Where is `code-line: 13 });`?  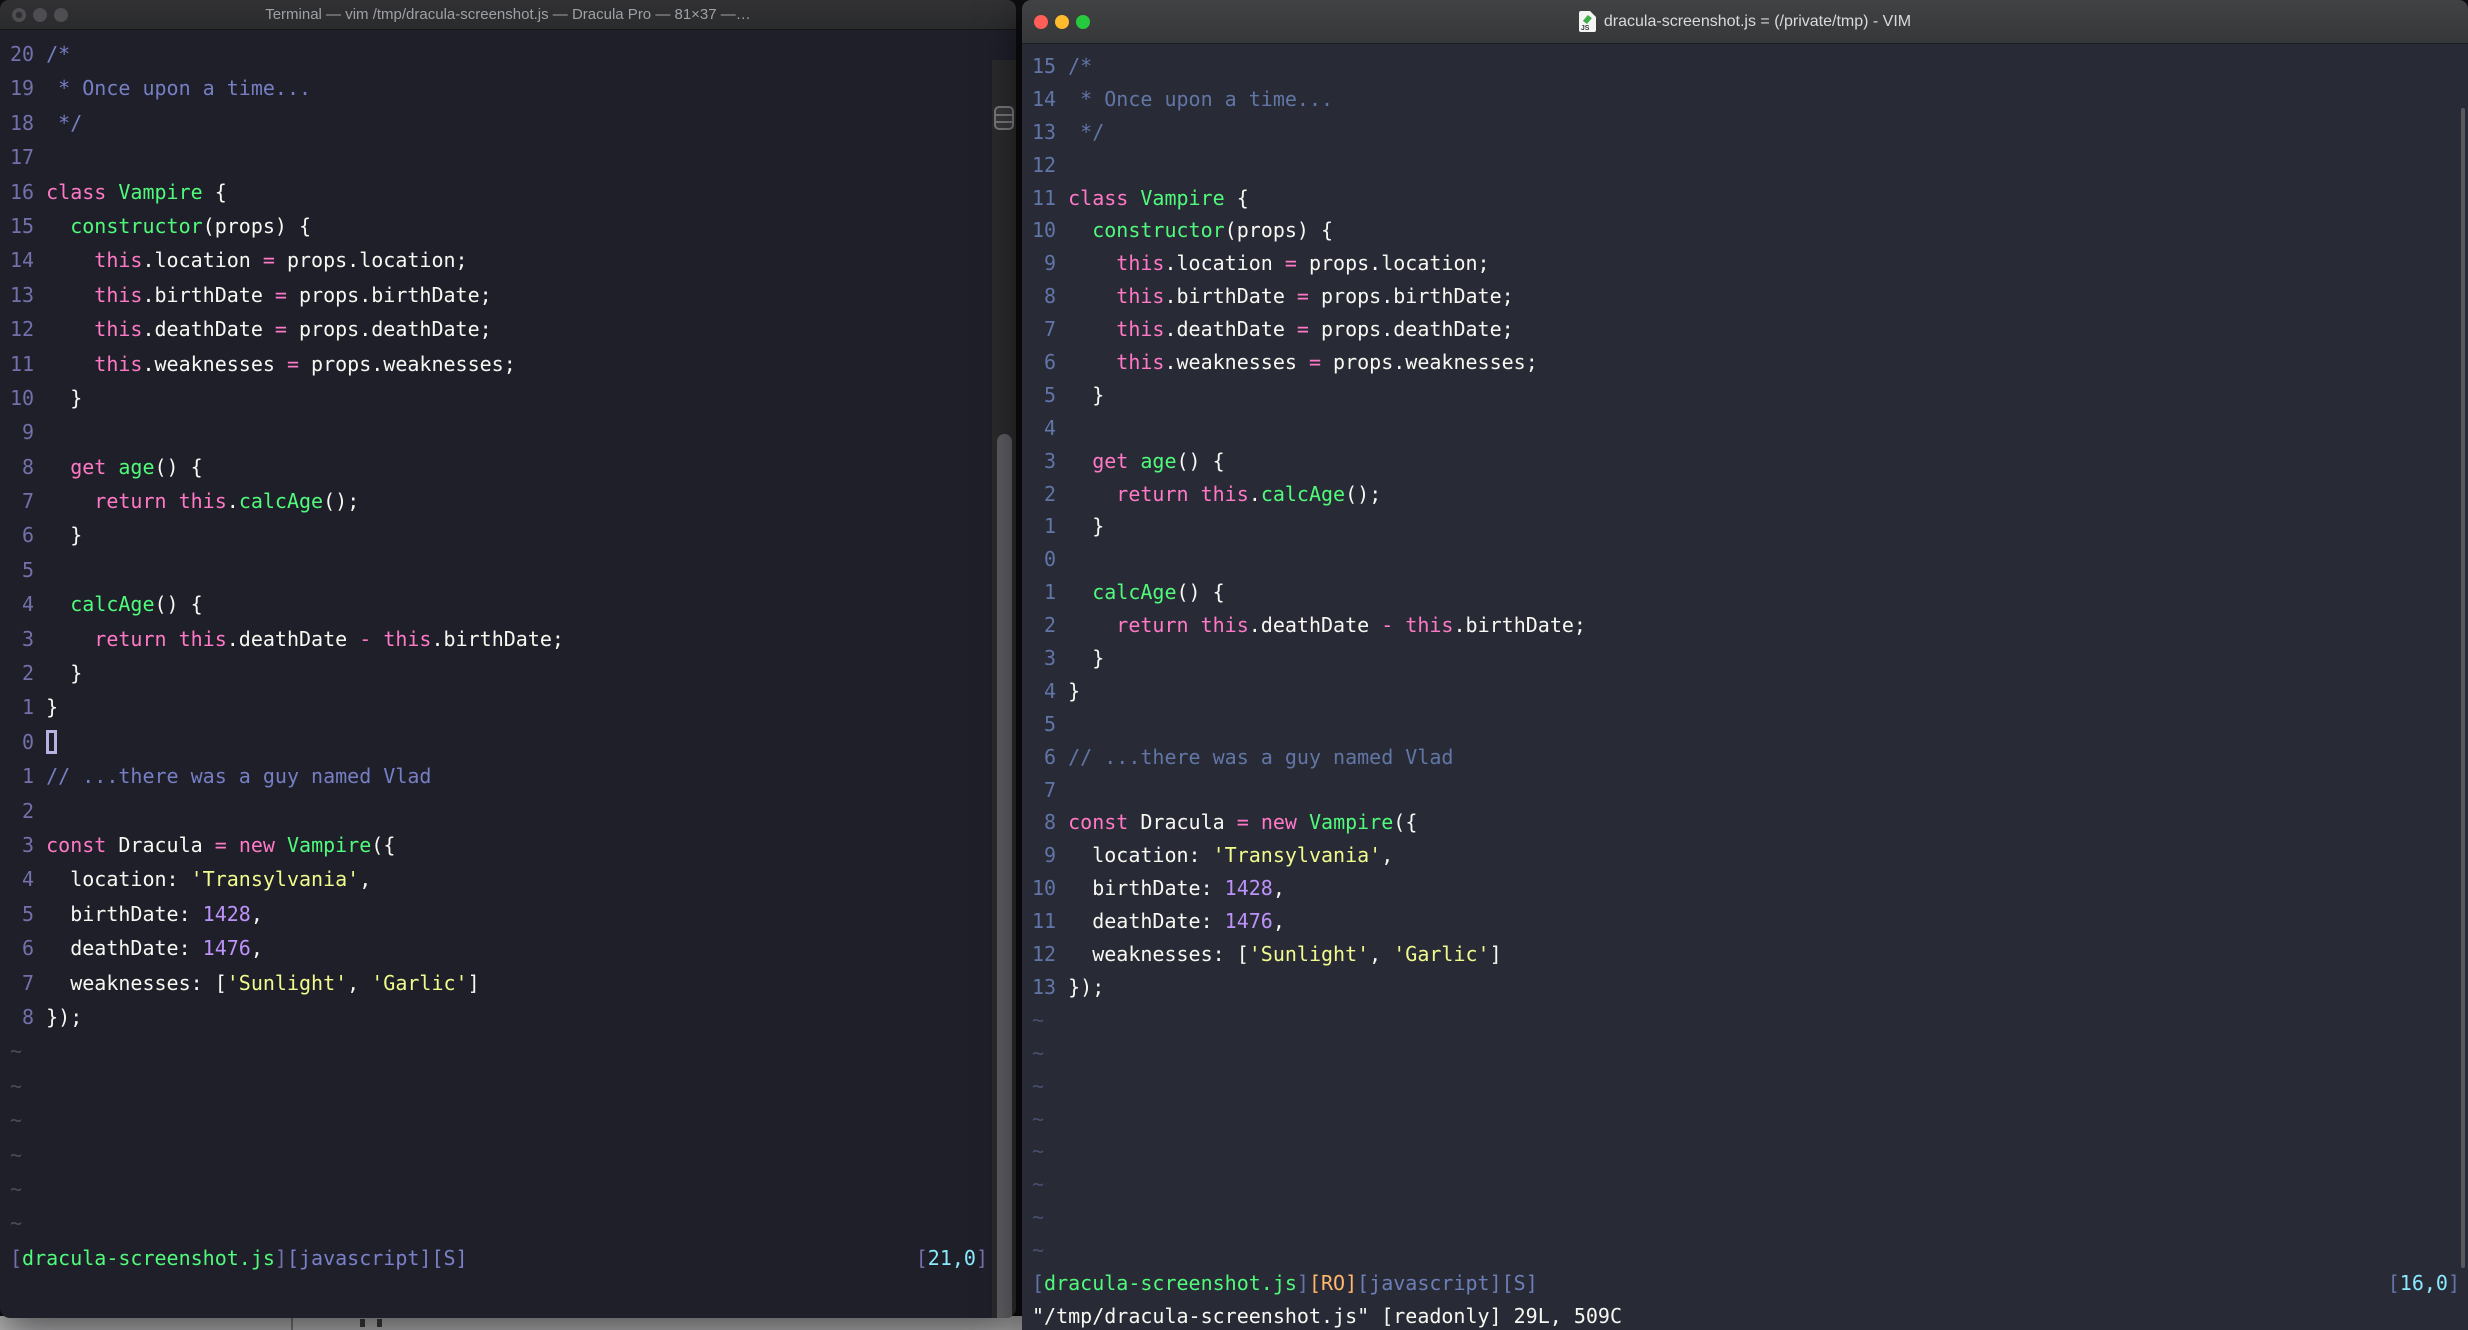
code-line: 13 }); is located at coordinates (1746, 987).